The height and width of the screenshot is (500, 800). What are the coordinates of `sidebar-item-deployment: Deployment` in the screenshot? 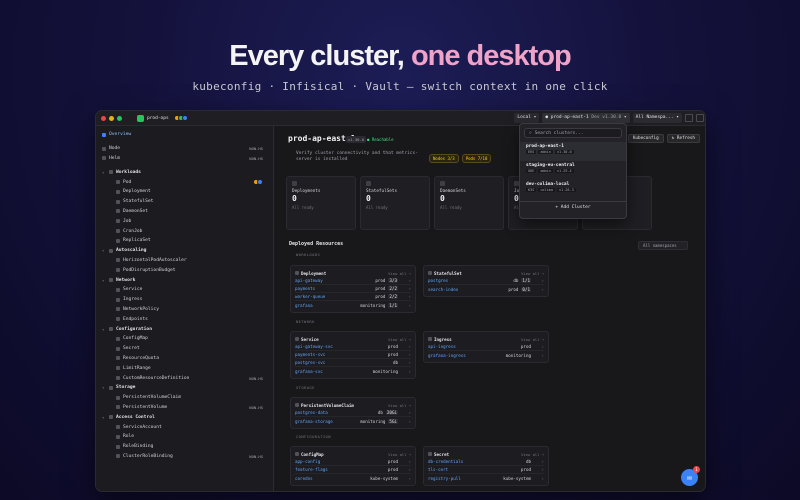 It's located at (184, 192).